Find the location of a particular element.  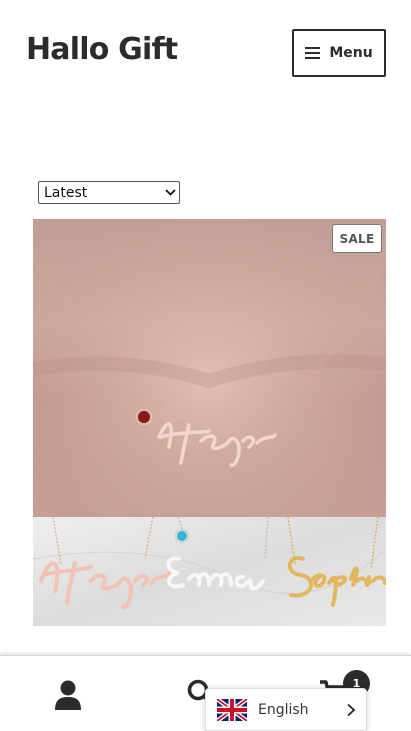

language-switcher: English is located at coordinates (286, 709).